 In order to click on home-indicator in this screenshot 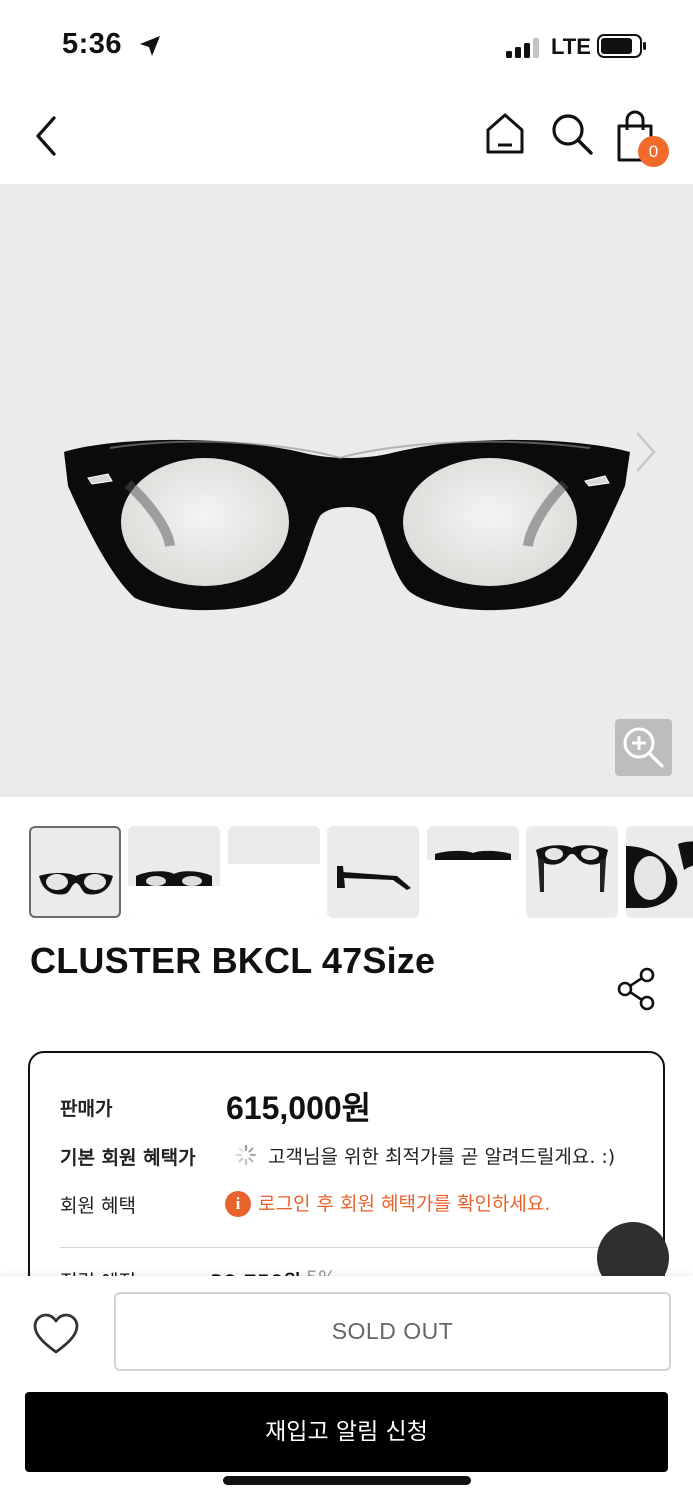, I will do `click(347, 1480)`.